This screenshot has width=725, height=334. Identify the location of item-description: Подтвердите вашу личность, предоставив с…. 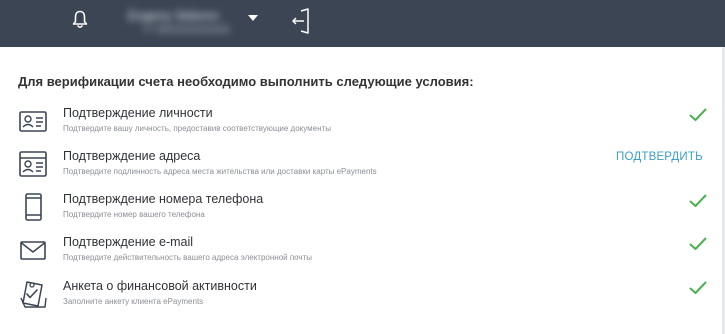
(197, 128).